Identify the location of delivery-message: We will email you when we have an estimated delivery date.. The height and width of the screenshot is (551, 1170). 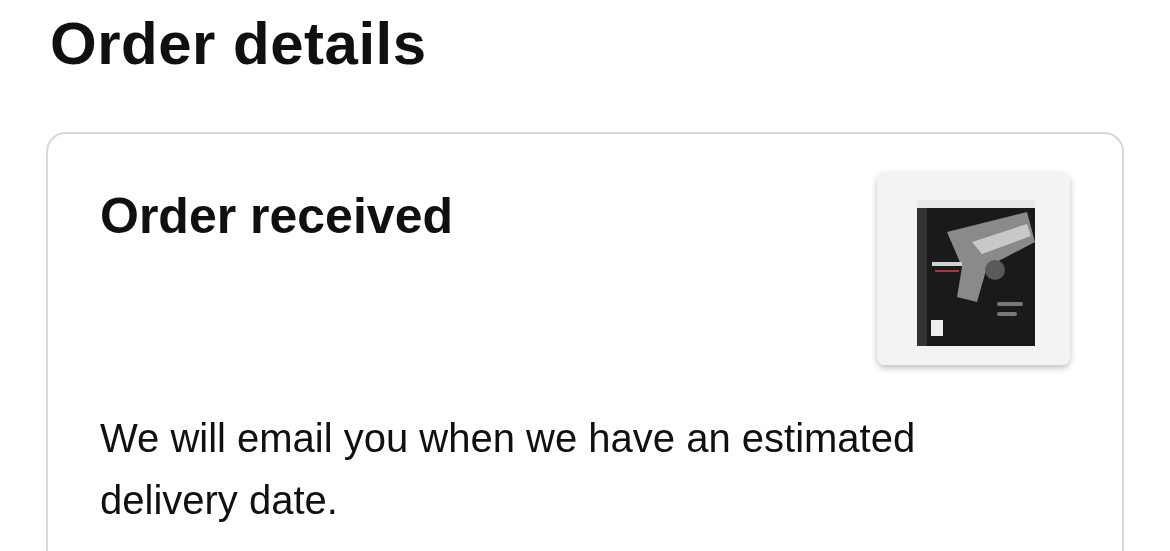
(508, 469).